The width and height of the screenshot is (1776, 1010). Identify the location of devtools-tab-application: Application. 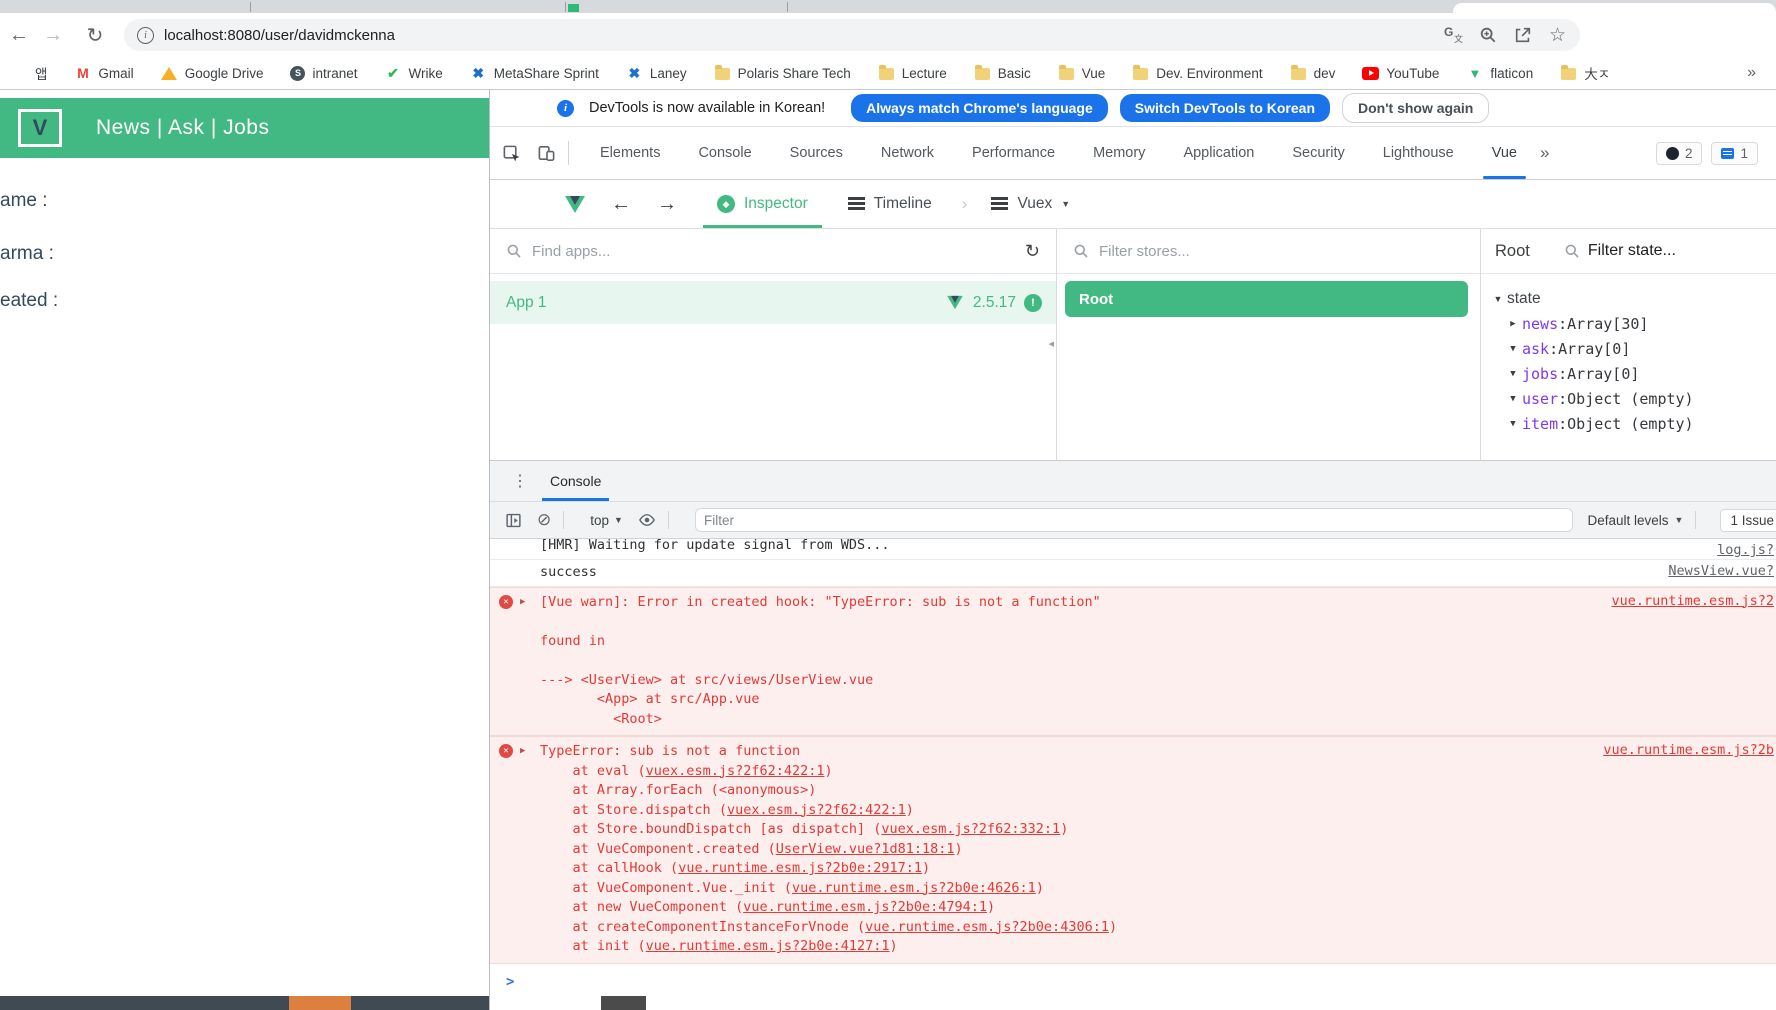
(1218, 153).